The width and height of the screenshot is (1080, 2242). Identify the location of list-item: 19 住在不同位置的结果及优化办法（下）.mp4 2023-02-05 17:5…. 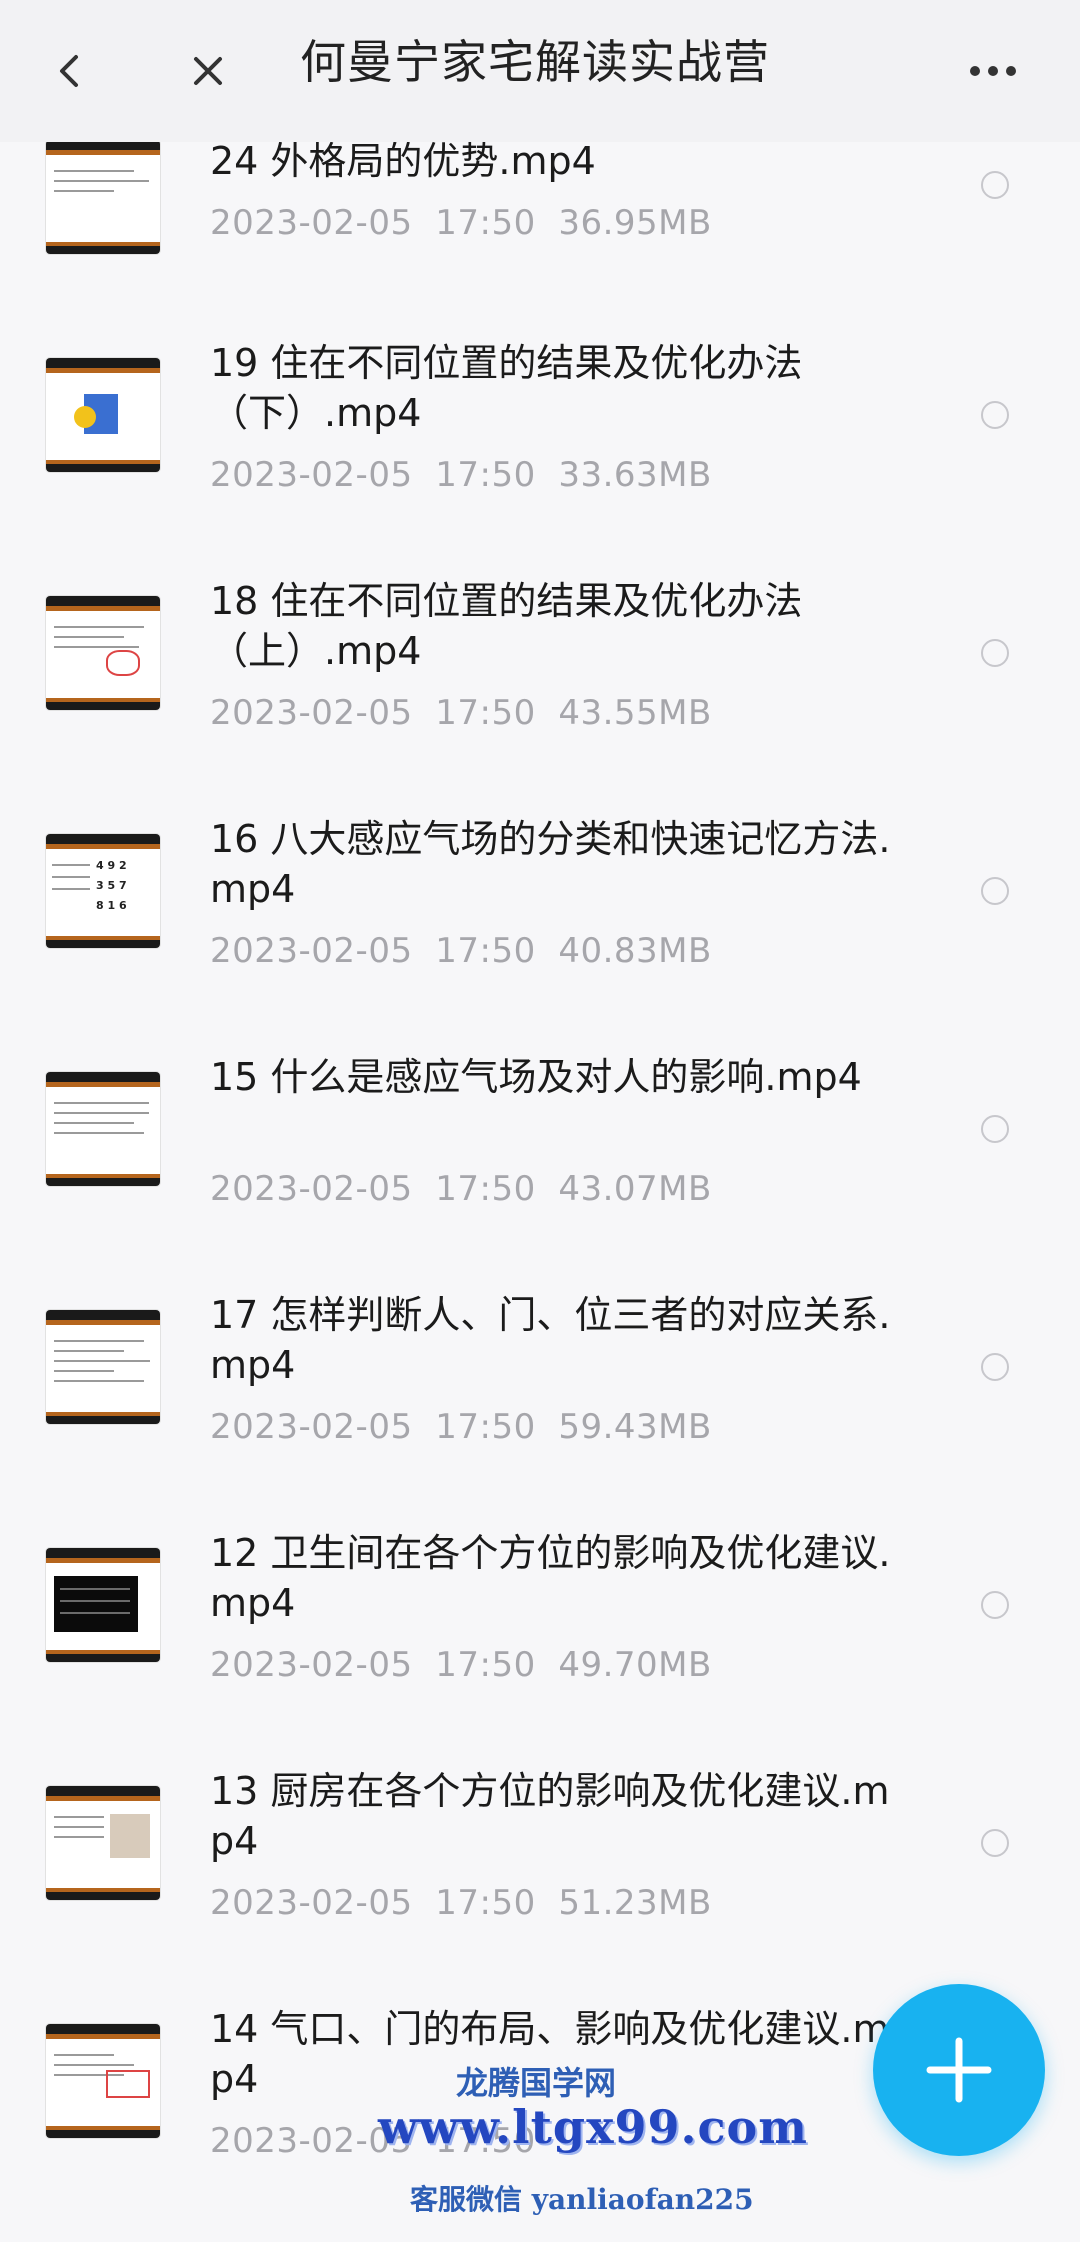
(540, 457).